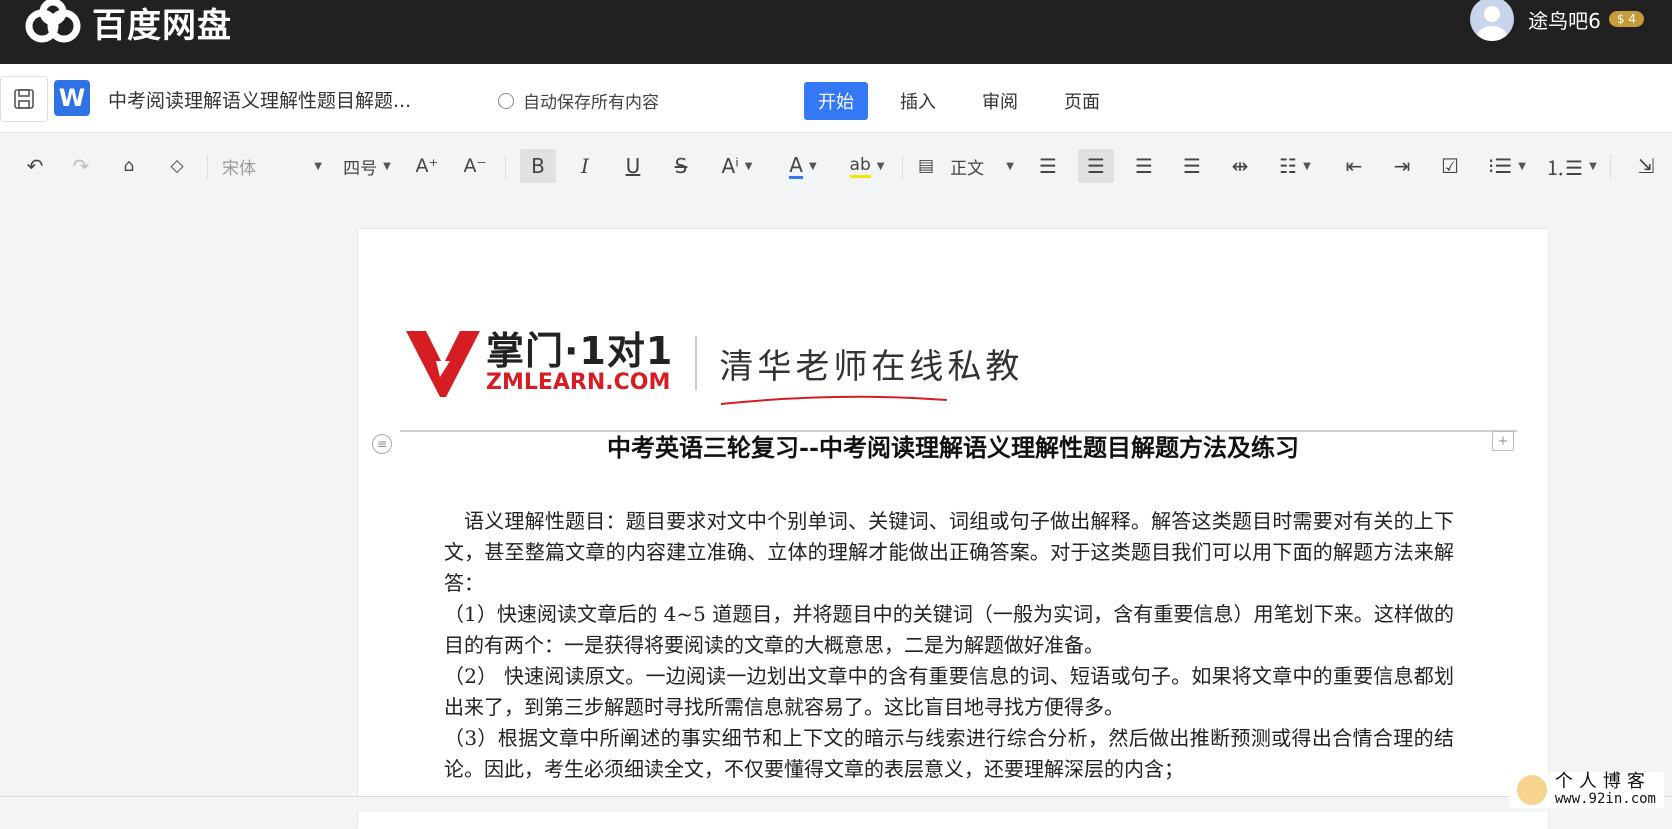 This screenshot has width=1672, height=829. Describe the element at coordinates (81, 166) in the screenshot. I see `redo-icon: ↷` at that location.